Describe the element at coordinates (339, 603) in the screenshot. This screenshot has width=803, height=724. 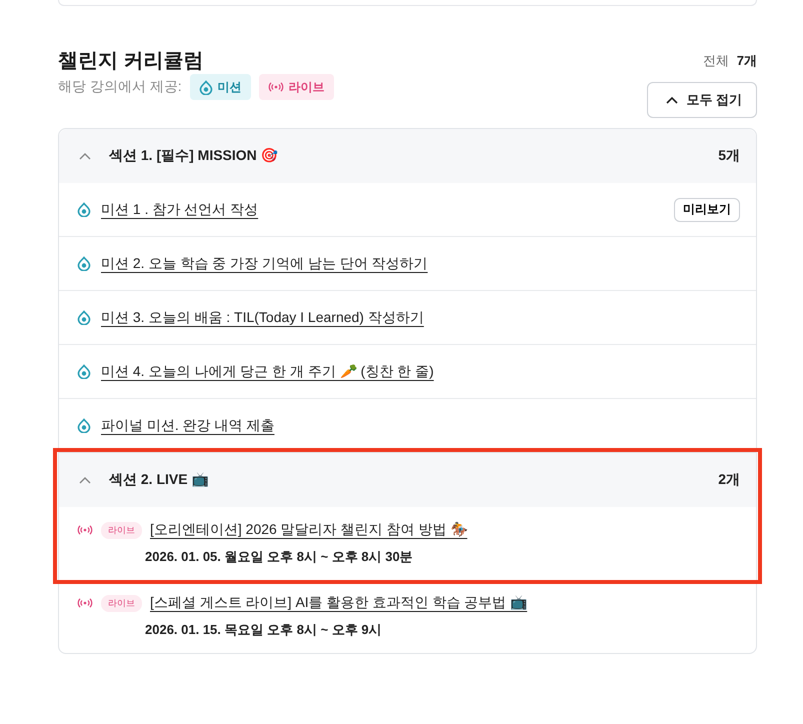
I see `lesson-link: [스페셜 게스트 라이브] AI를 활용한 효과적인 학습 공부법 📺` at that location.